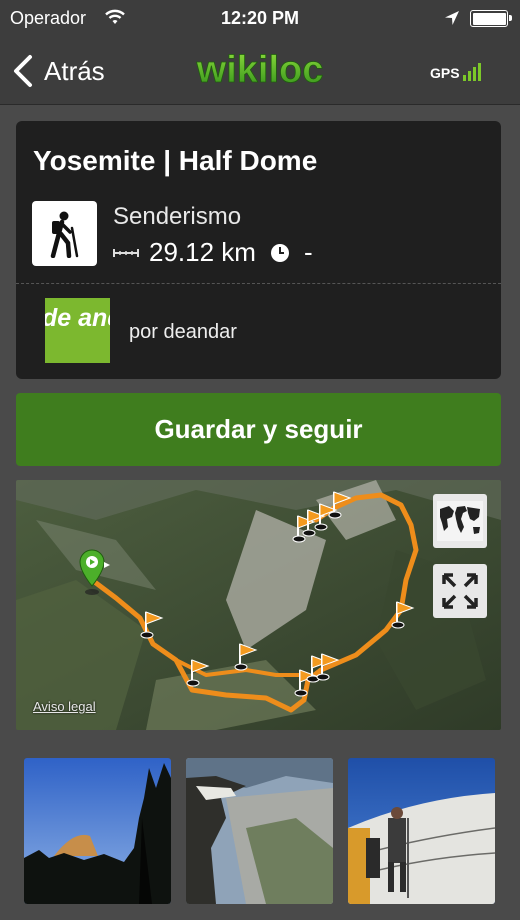  I want to click on status-bar: Operador 12:20 PM, so click(260, 19).